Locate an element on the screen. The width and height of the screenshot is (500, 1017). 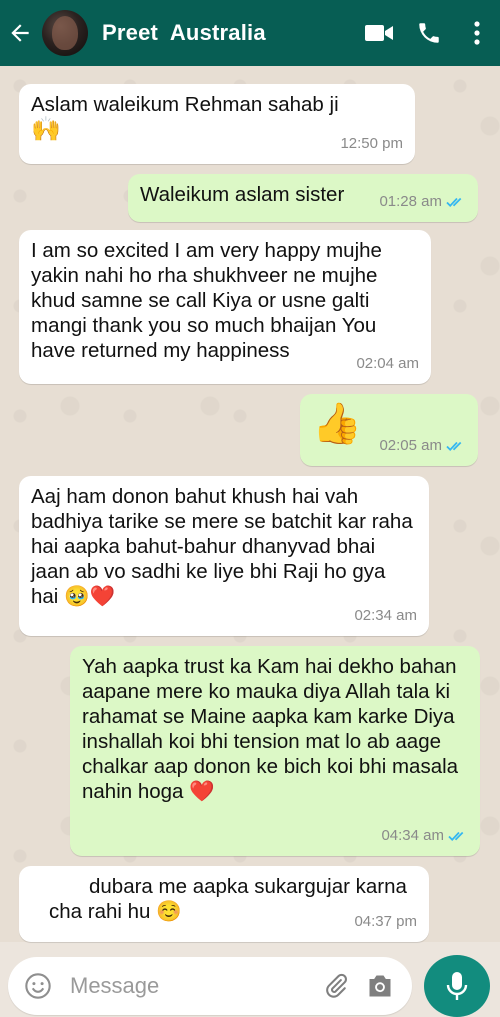
message-time: 02:05 am is located at coordinates (410, 445).